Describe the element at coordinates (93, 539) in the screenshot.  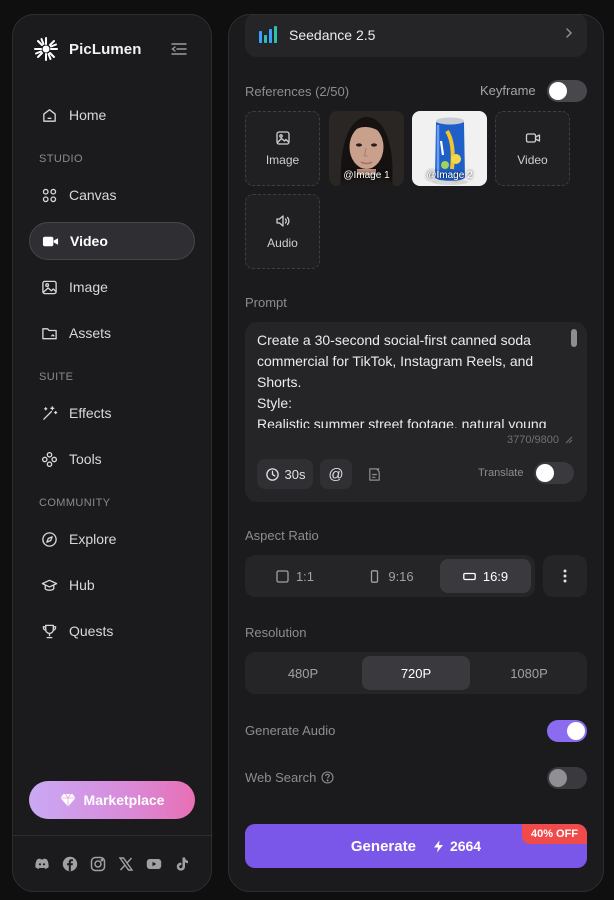
I see `nav-item-label: Explore` at that location.